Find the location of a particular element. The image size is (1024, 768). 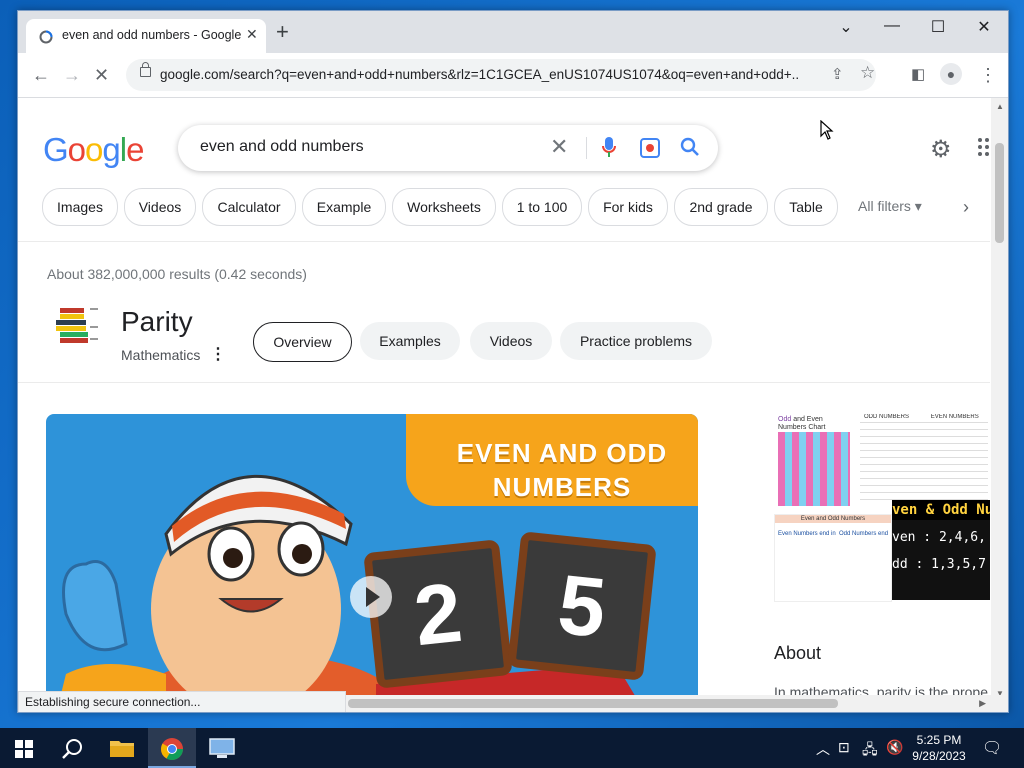

tab-search-icon: ⌄ is located at coordinates (846, 27).